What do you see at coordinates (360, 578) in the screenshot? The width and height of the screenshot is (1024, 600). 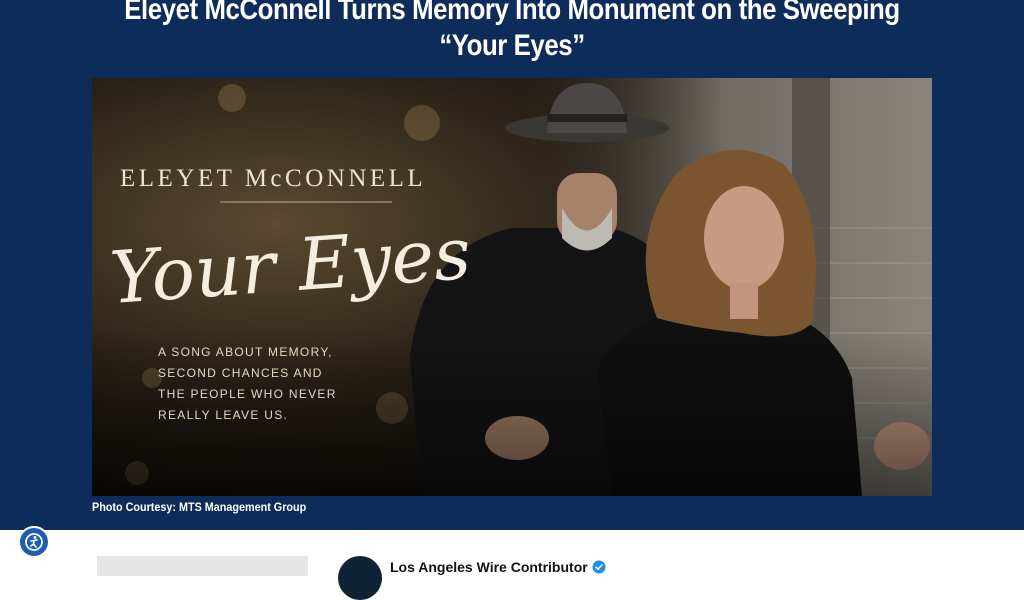 I see `author-avatar` at bounding box center [360, 578].